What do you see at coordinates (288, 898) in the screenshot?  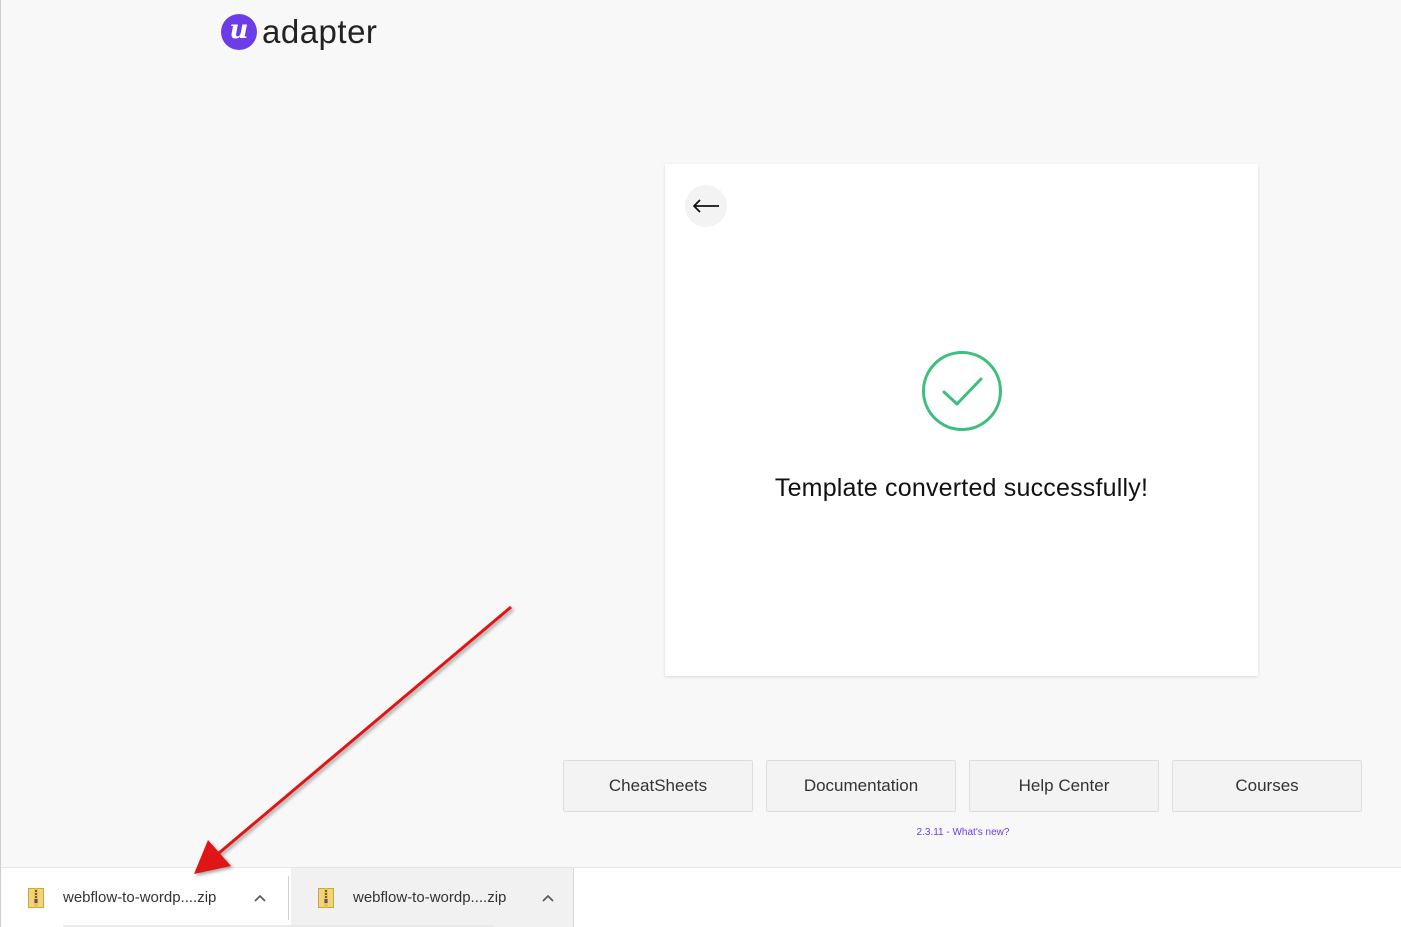 I see `download-divider` at bounding box center [288, 898].